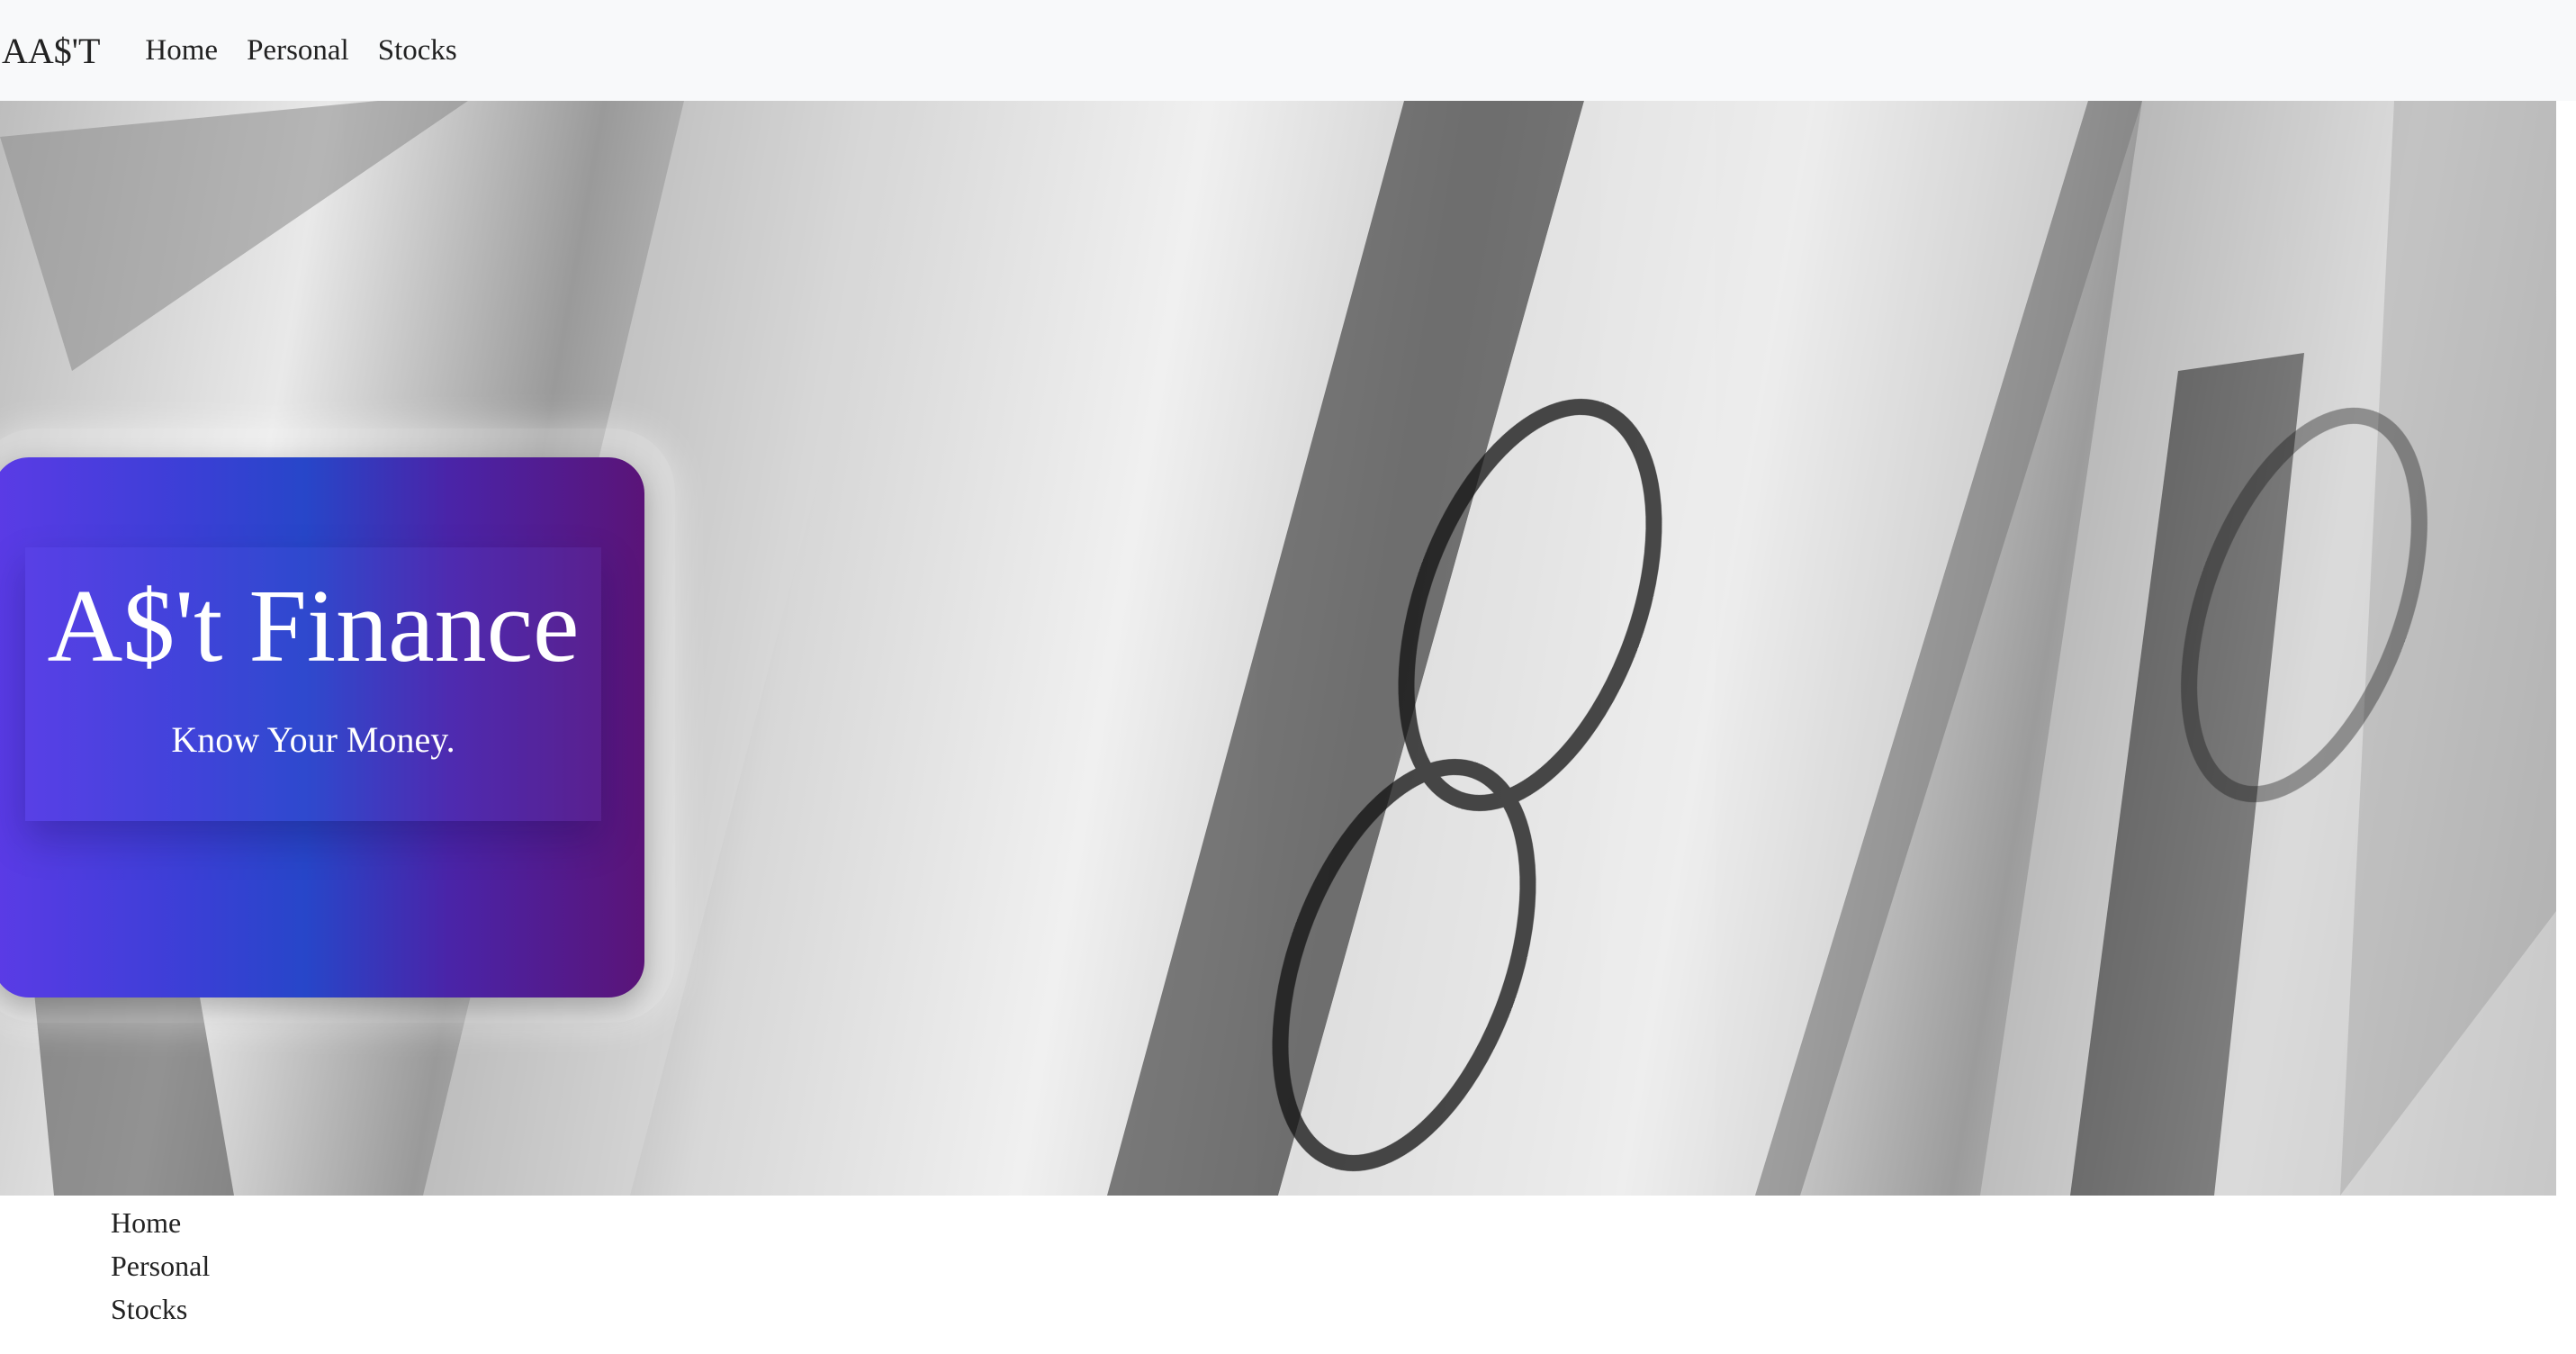  What do you see at coordinates (313, 626) in the screenshot?
I see `hero-title: A$'t Finance` at bounding box center [313, 626].